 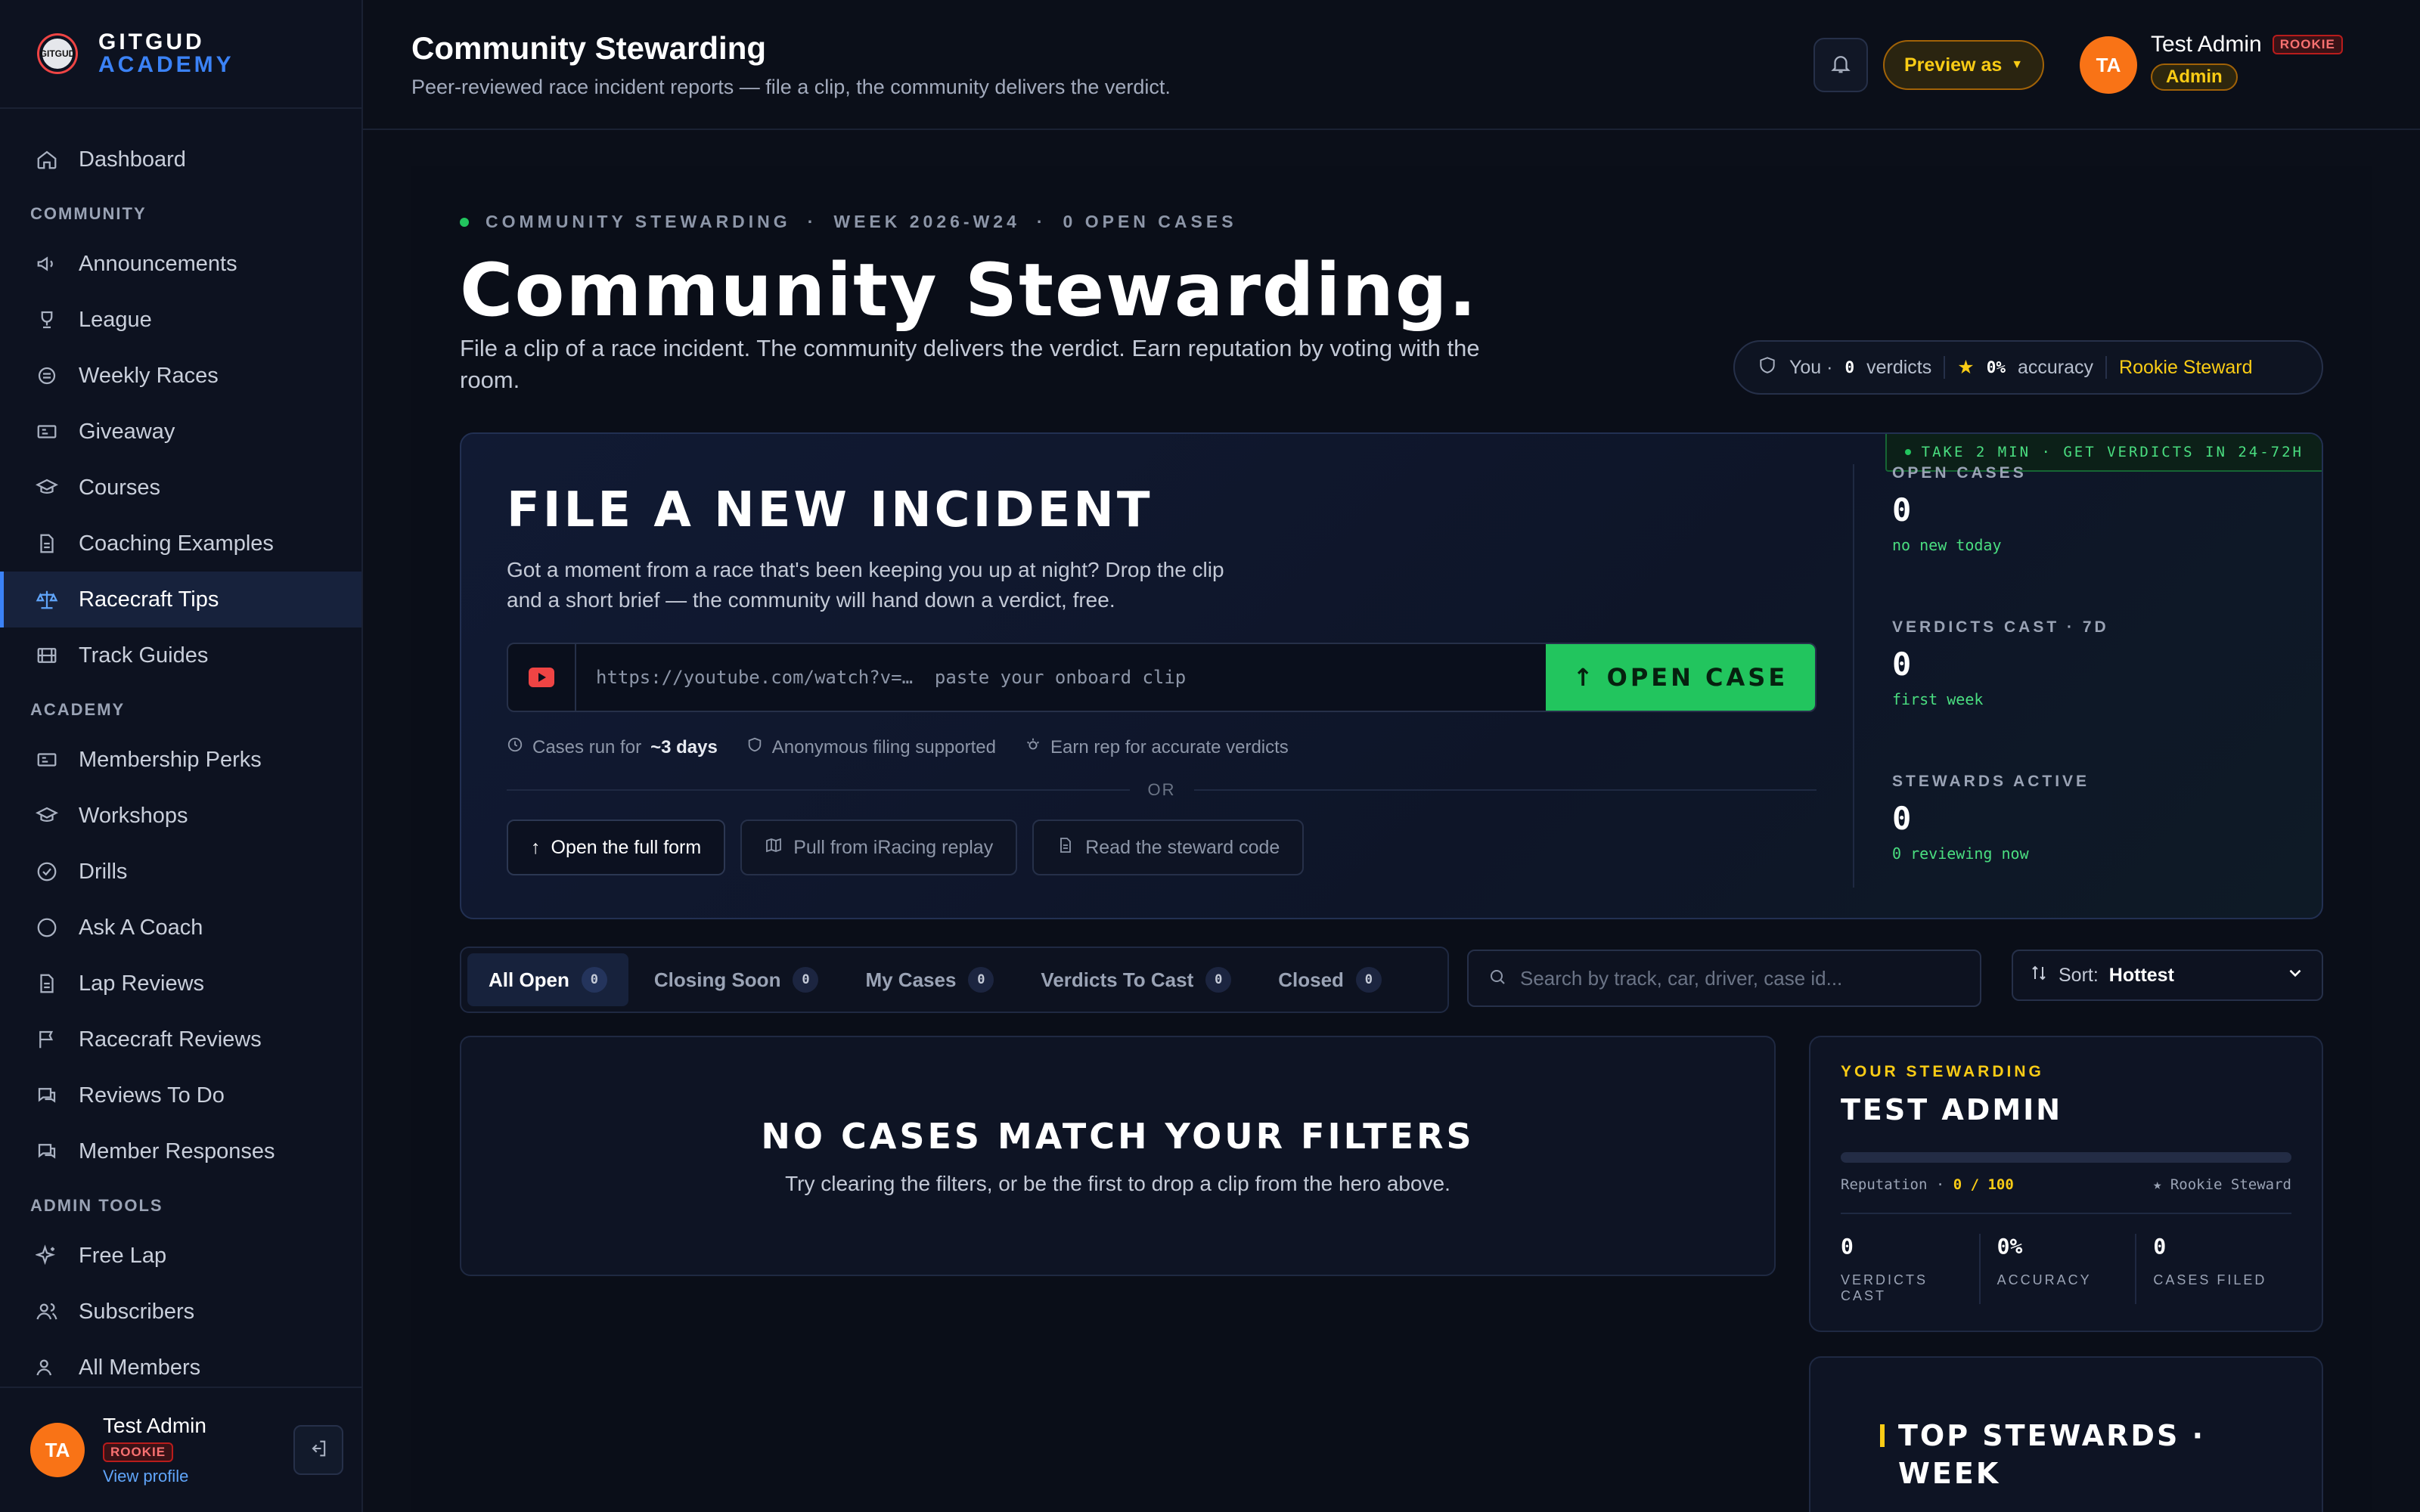 What do you see at coordinates (1330, 980) in the screenshot?
I see `tab-closed: Closed 0` at bounding box center [1330, 980].